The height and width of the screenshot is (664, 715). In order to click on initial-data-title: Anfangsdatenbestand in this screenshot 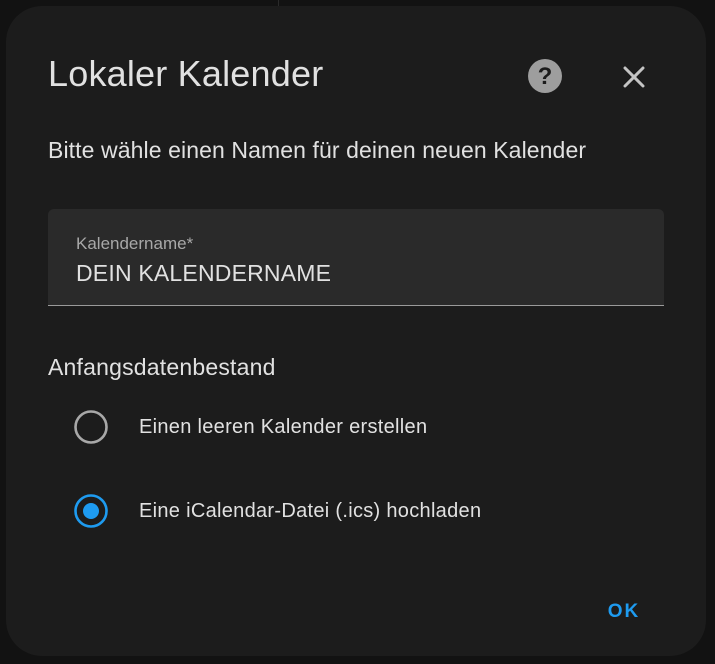, I will do `click(162, 367)`.